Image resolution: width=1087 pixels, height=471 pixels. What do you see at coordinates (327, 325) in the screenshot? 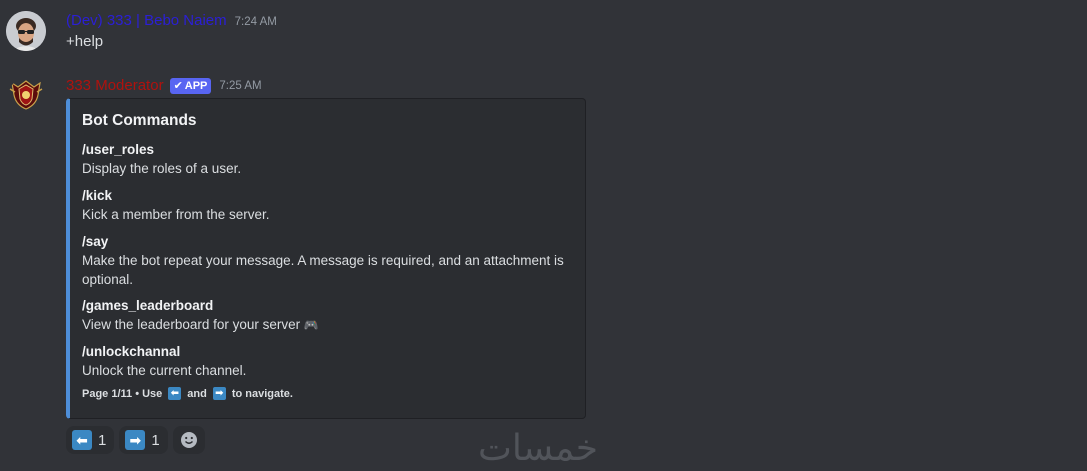
I see `command-description: View the leaderboard for your server 🎮` at bounding box center [327, 325].